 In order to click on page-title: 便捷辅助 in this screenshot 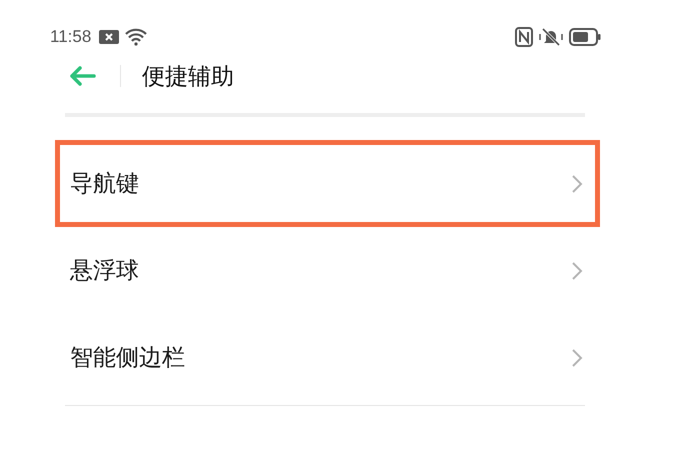, I will do `click(188, 77)`.